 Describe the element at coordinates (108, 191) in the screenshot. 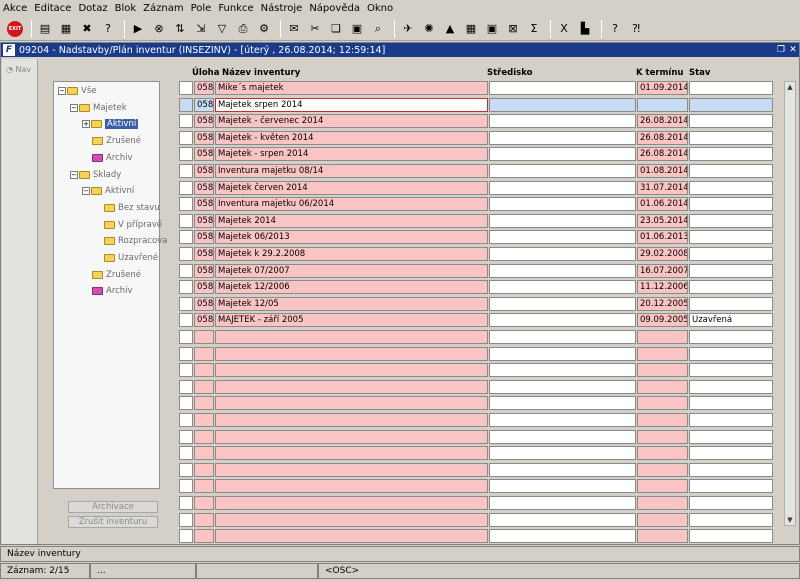

I see `tree-node: − Aktivní` at that location.